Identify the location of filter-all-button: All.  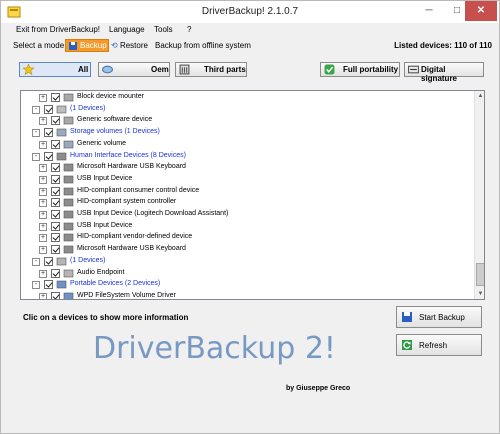
(55, 69).